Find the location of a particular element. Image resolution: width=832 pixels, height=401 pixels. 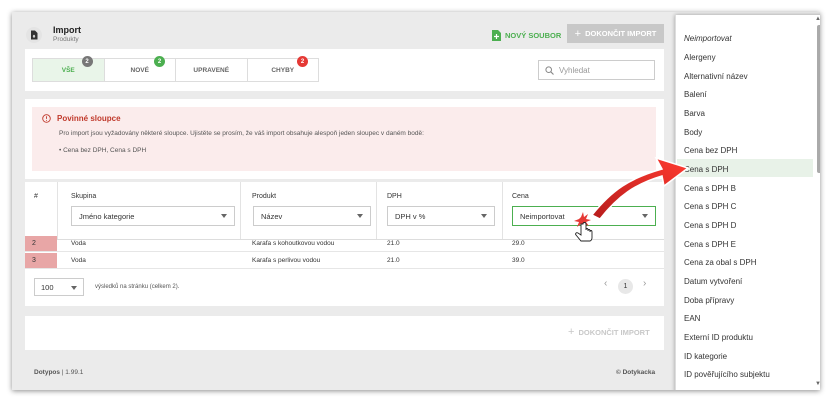

annotation-overlay is located at coordinates (632, 199).